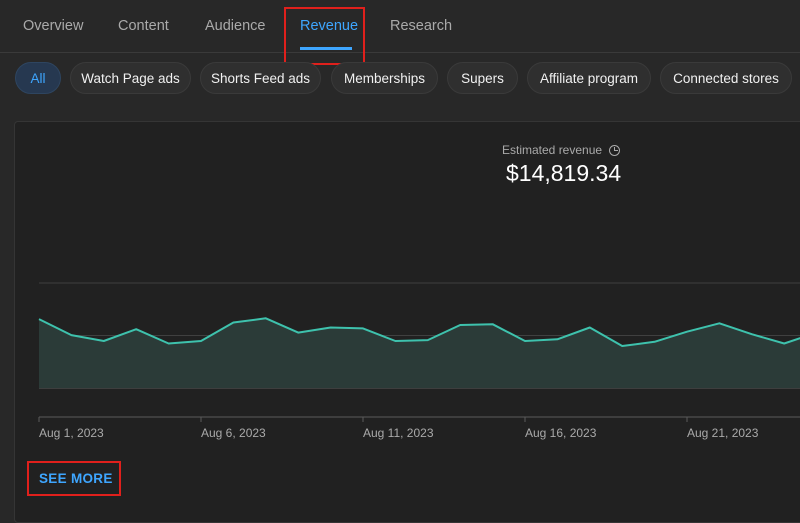  Describe the element at coordinates (76, 478) in the screenshot. I see `see-more-button: SEE MORE` at that location.